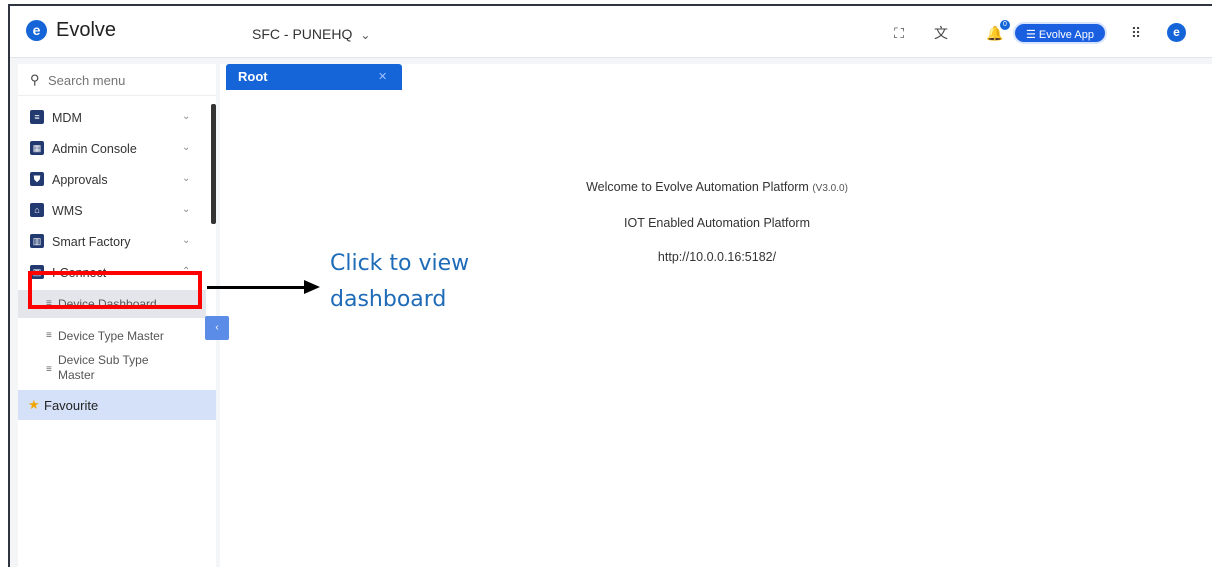  Describe the element at coordinates (76, 375) in the screenshot. I see `sidebar-subitem-label-line2: Master` at that location.